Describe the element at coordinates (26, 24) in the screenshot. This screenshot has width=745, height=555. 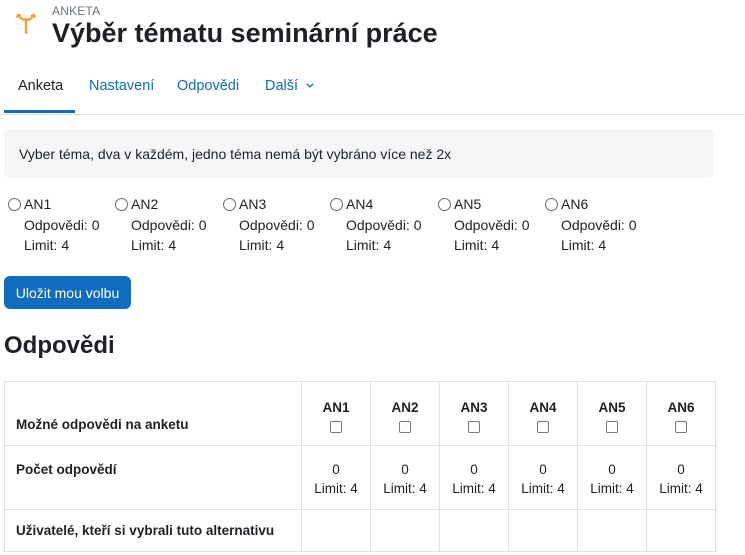
I see `choice-signpost-icon` at that location.